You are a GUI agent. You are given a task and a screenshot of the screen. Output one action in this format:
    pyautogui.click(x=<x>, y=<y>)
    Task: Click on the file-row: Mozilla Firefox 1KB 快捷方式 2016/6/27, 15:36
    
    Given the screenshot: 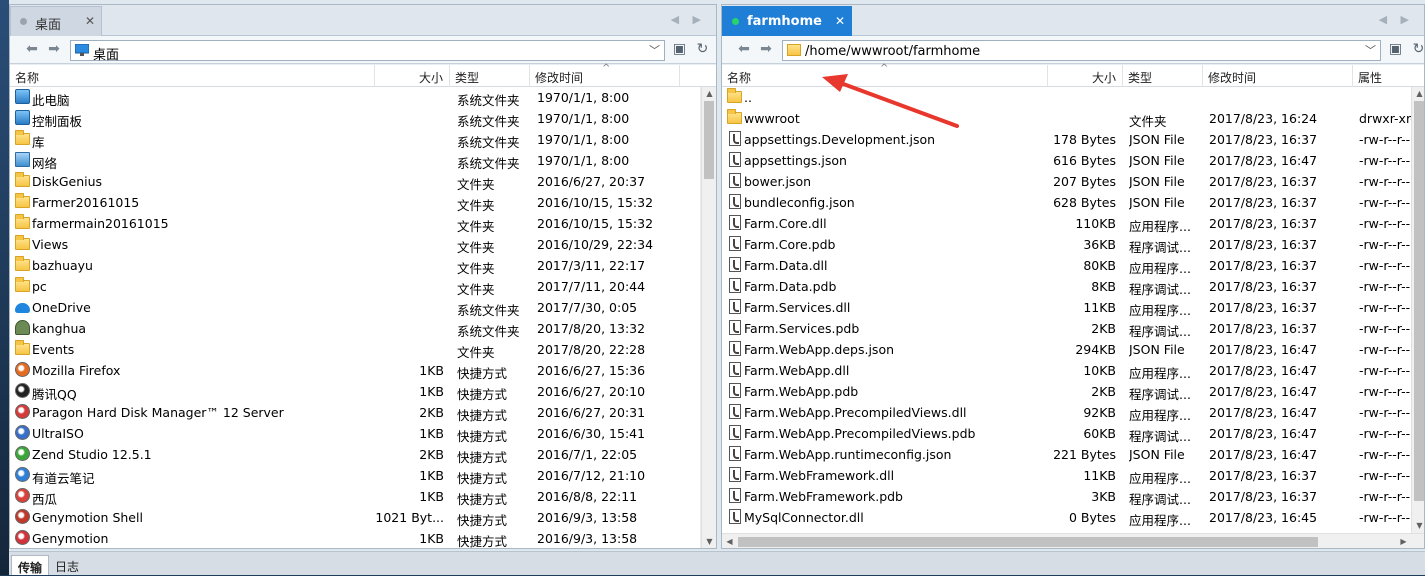 What is the action you would take?
    pyautogui.click(x=355, y=370)
    